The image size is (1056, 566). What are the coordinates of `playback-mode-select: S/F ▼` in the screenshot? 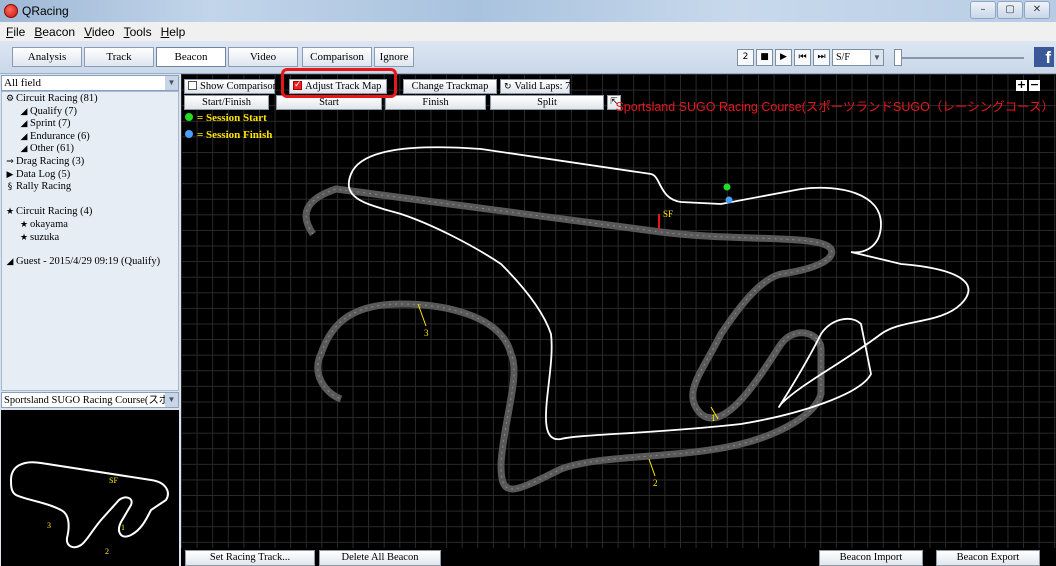 It's located at (858, 57).